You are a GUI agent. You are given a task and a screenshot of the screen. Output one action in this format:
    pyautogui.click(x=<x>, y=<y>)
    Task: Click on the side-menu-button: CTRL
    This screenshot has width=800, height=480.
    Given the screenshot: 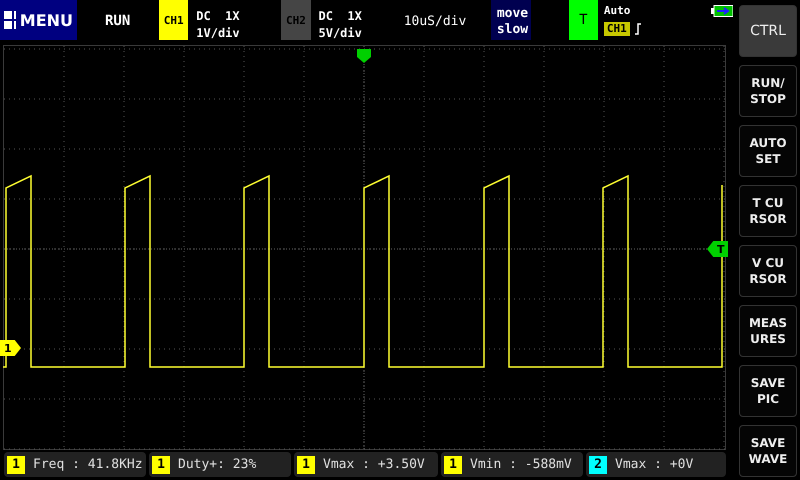 What is the action you would take?
    pyautogui.click(x=768, y=31)
    